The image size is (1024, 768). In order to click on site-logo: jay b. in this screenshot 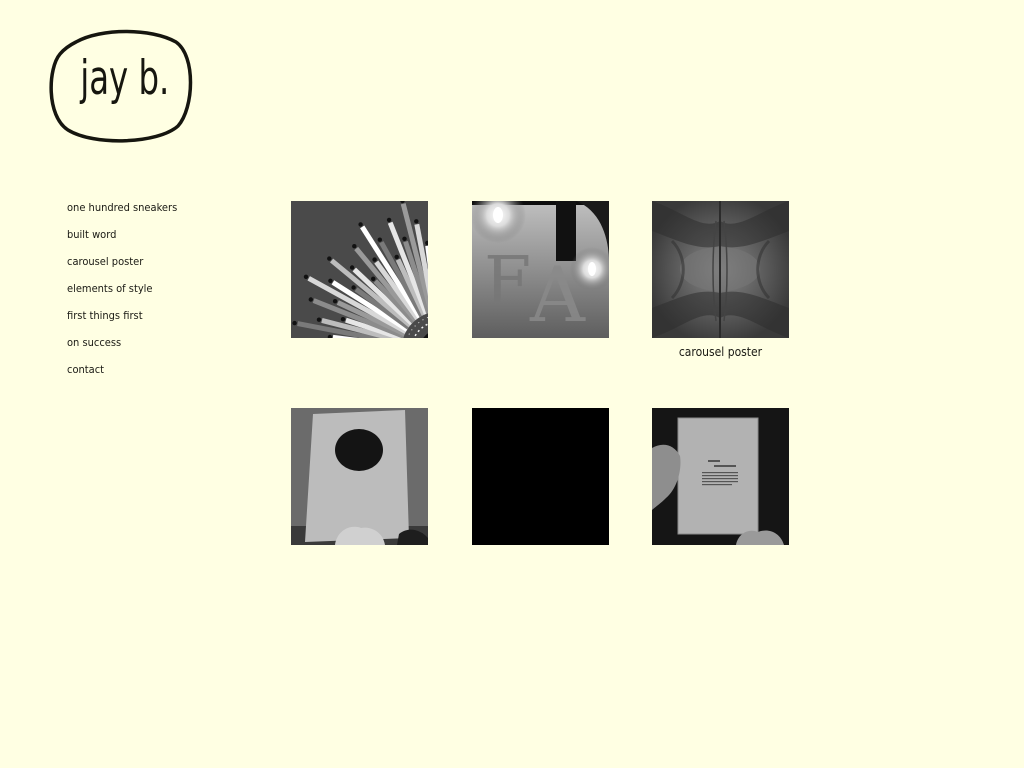, I will do `click(120, 86)`.